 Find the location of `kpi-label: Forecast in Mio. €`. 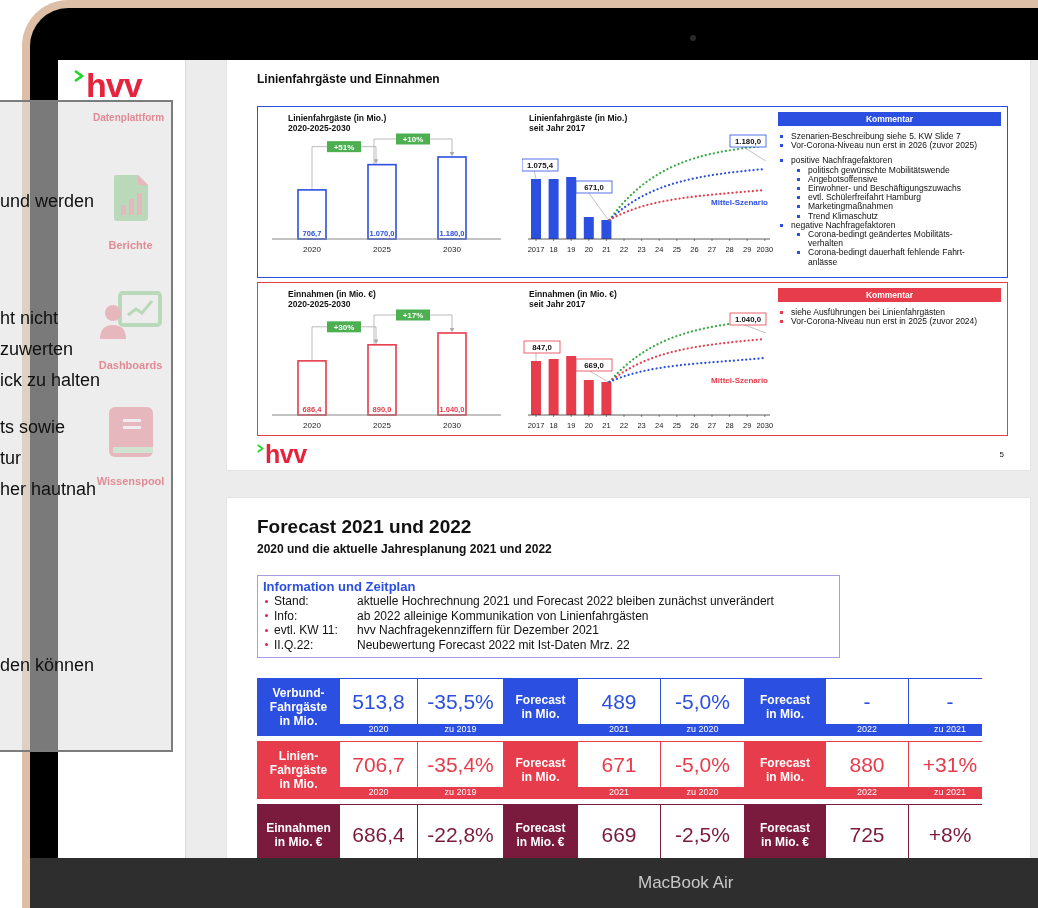

kpi-label: Forecast in Mio. € is located at coordinates (540, 835).